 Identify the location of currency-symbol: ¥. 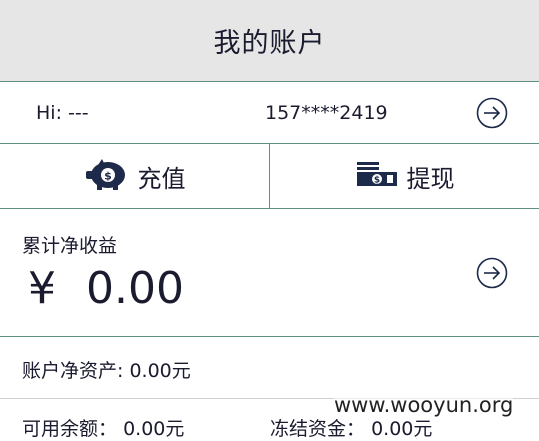
(42, 288).